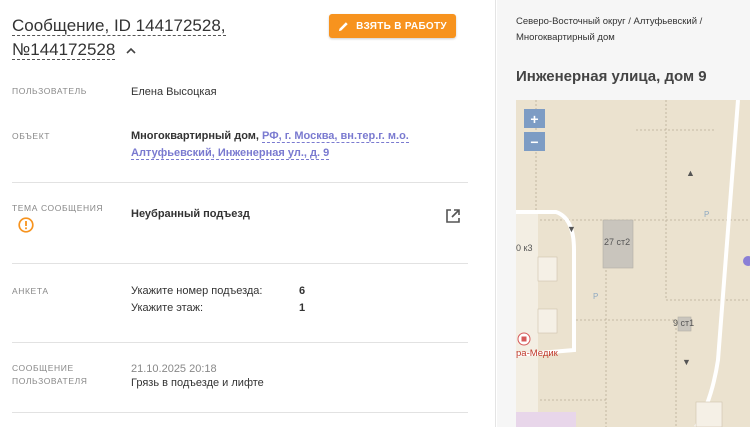 This screenshot has height=427, width=750. Describe the element at coordinates (617, 242) in the screenshot. I see `building-label: 27 ст2` at that location.